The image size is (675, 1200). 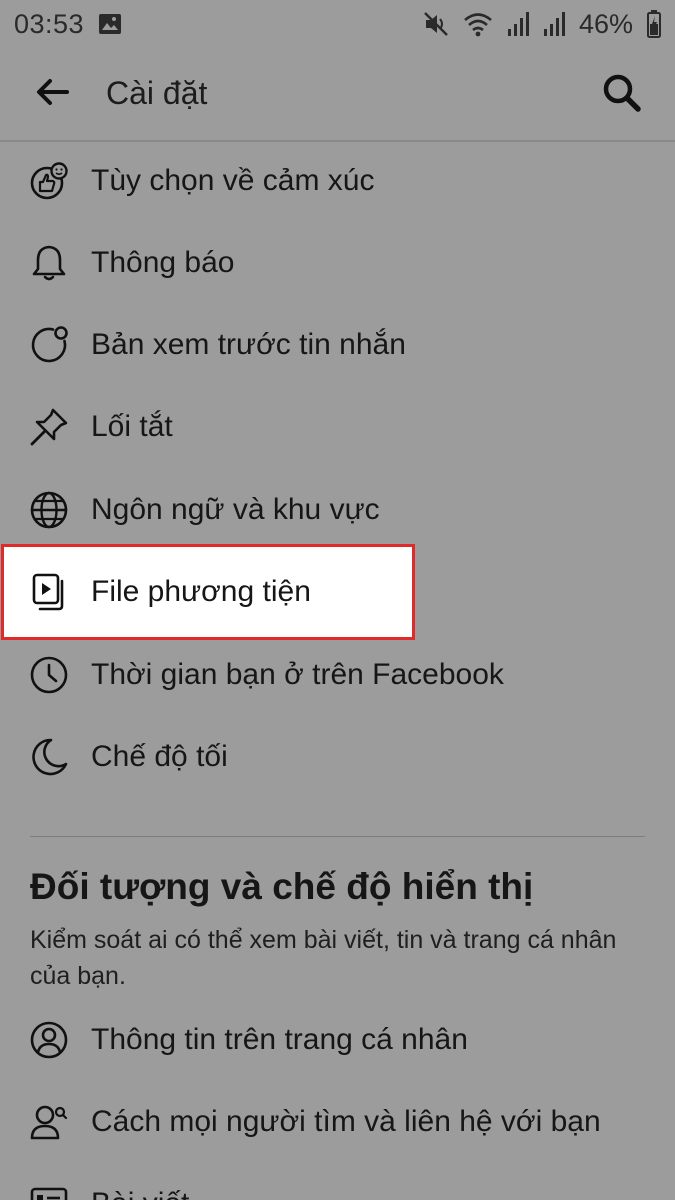 I want to click on profile-icon, so click(x=49, y=1040).